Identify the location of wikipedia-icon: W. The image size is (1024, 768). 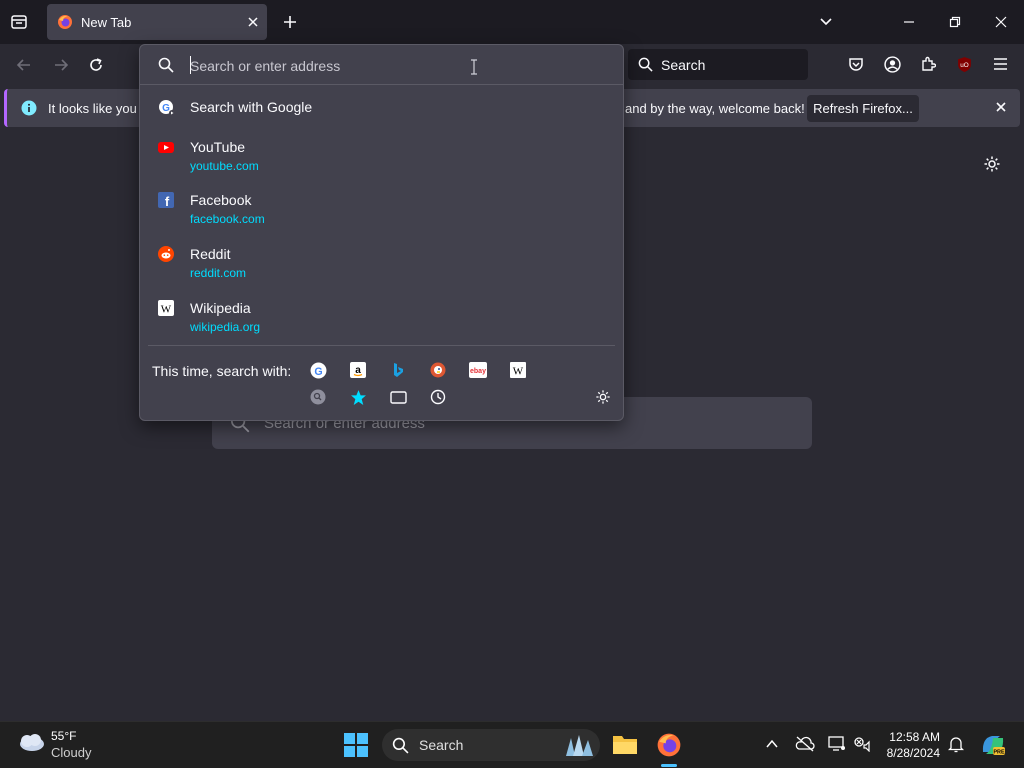
(166, 308).